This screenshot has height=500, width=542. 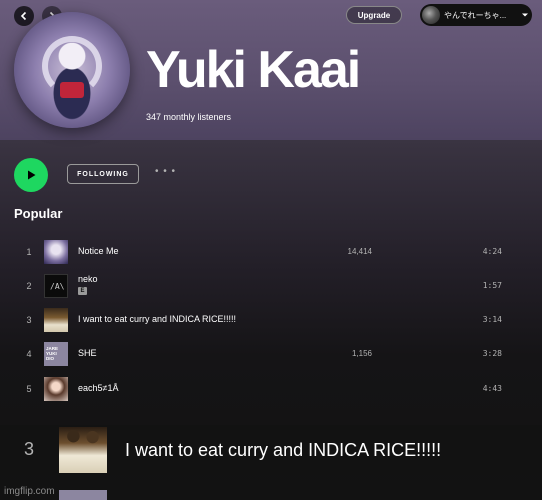 I want to click on track-row: 1 Notice Me 14,414 4:24, so click(x=271, y=252).